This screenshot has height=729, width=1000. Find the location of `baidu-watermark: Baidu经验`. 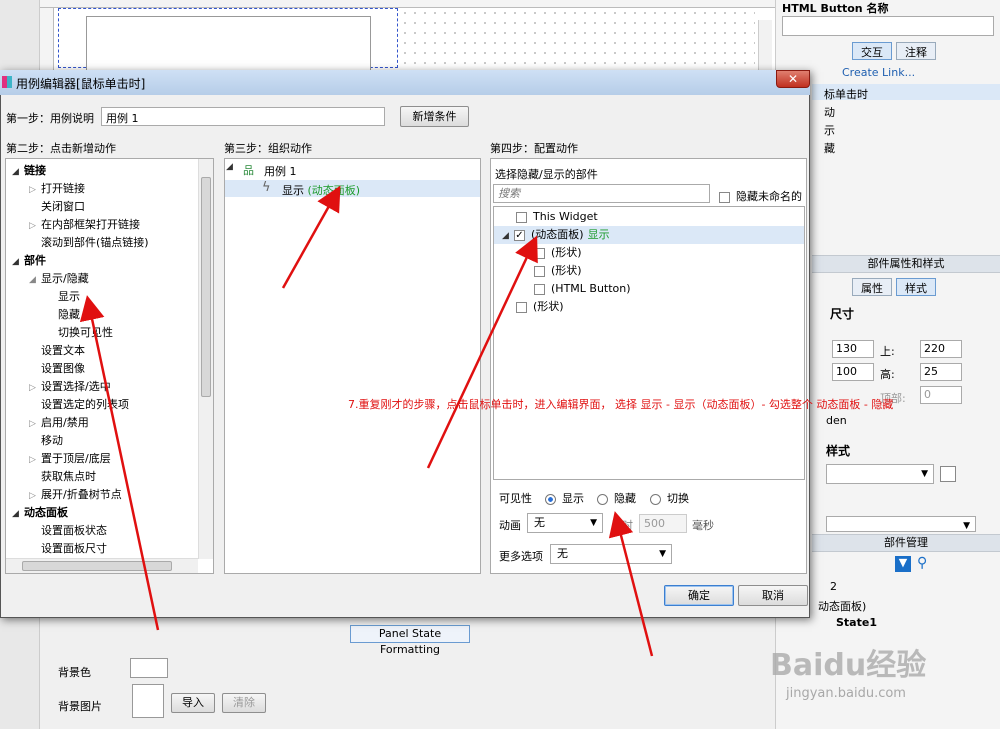

baidu-watermark: Baidu经验 is located at coordinates (848, 665).